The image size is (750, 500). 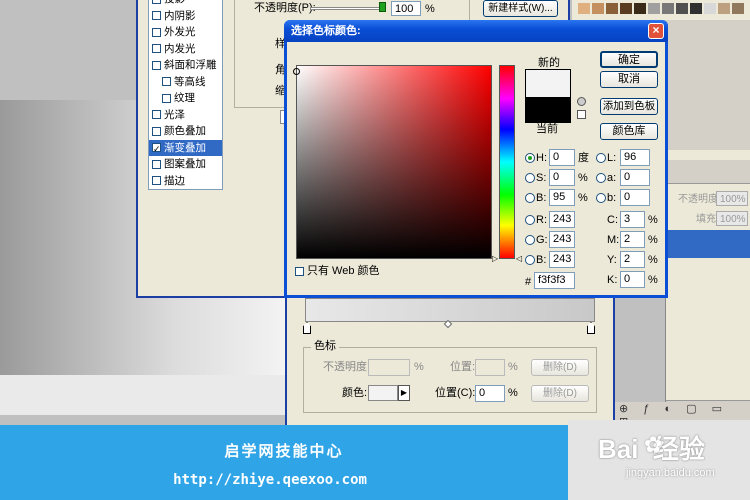 What do you see at coordinates (185, 65) in the screenshot?
I see `style-list-item: 斜面和浮雕` at bounding box center [185, 65].